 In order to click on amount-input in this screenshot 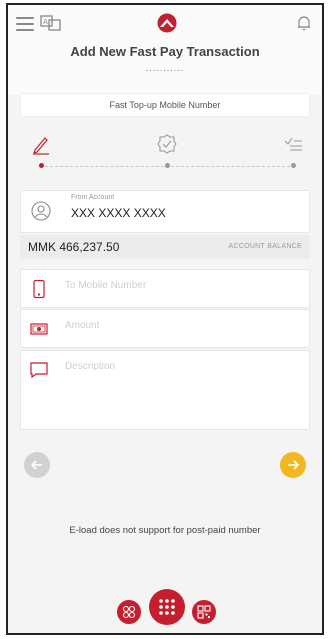, I will do `click(183, 325)`.